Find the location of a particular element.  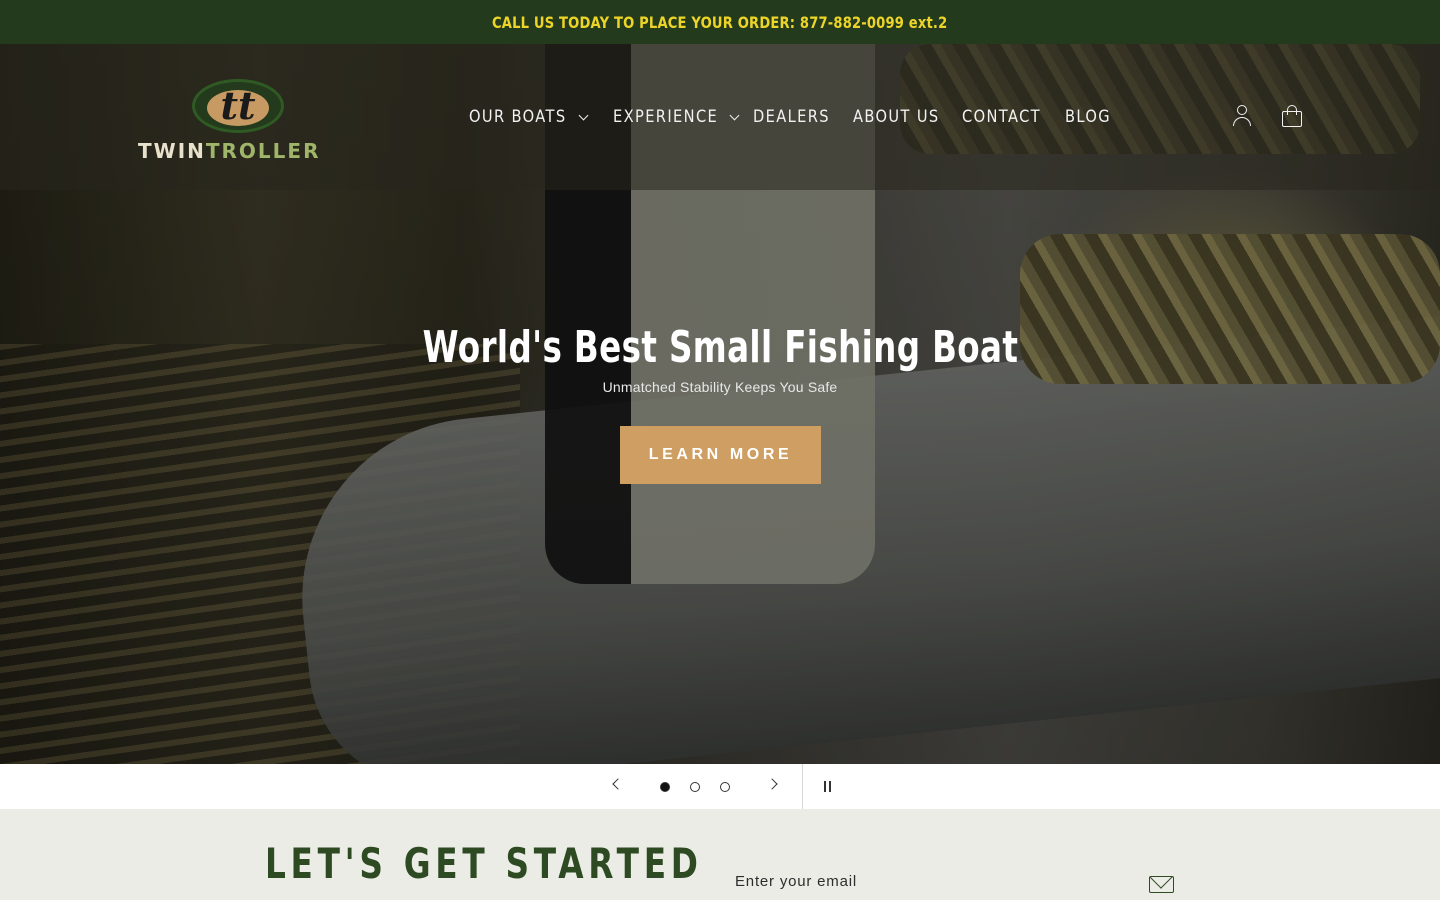

logo-mark: tt is located at coordinates (238, 106).